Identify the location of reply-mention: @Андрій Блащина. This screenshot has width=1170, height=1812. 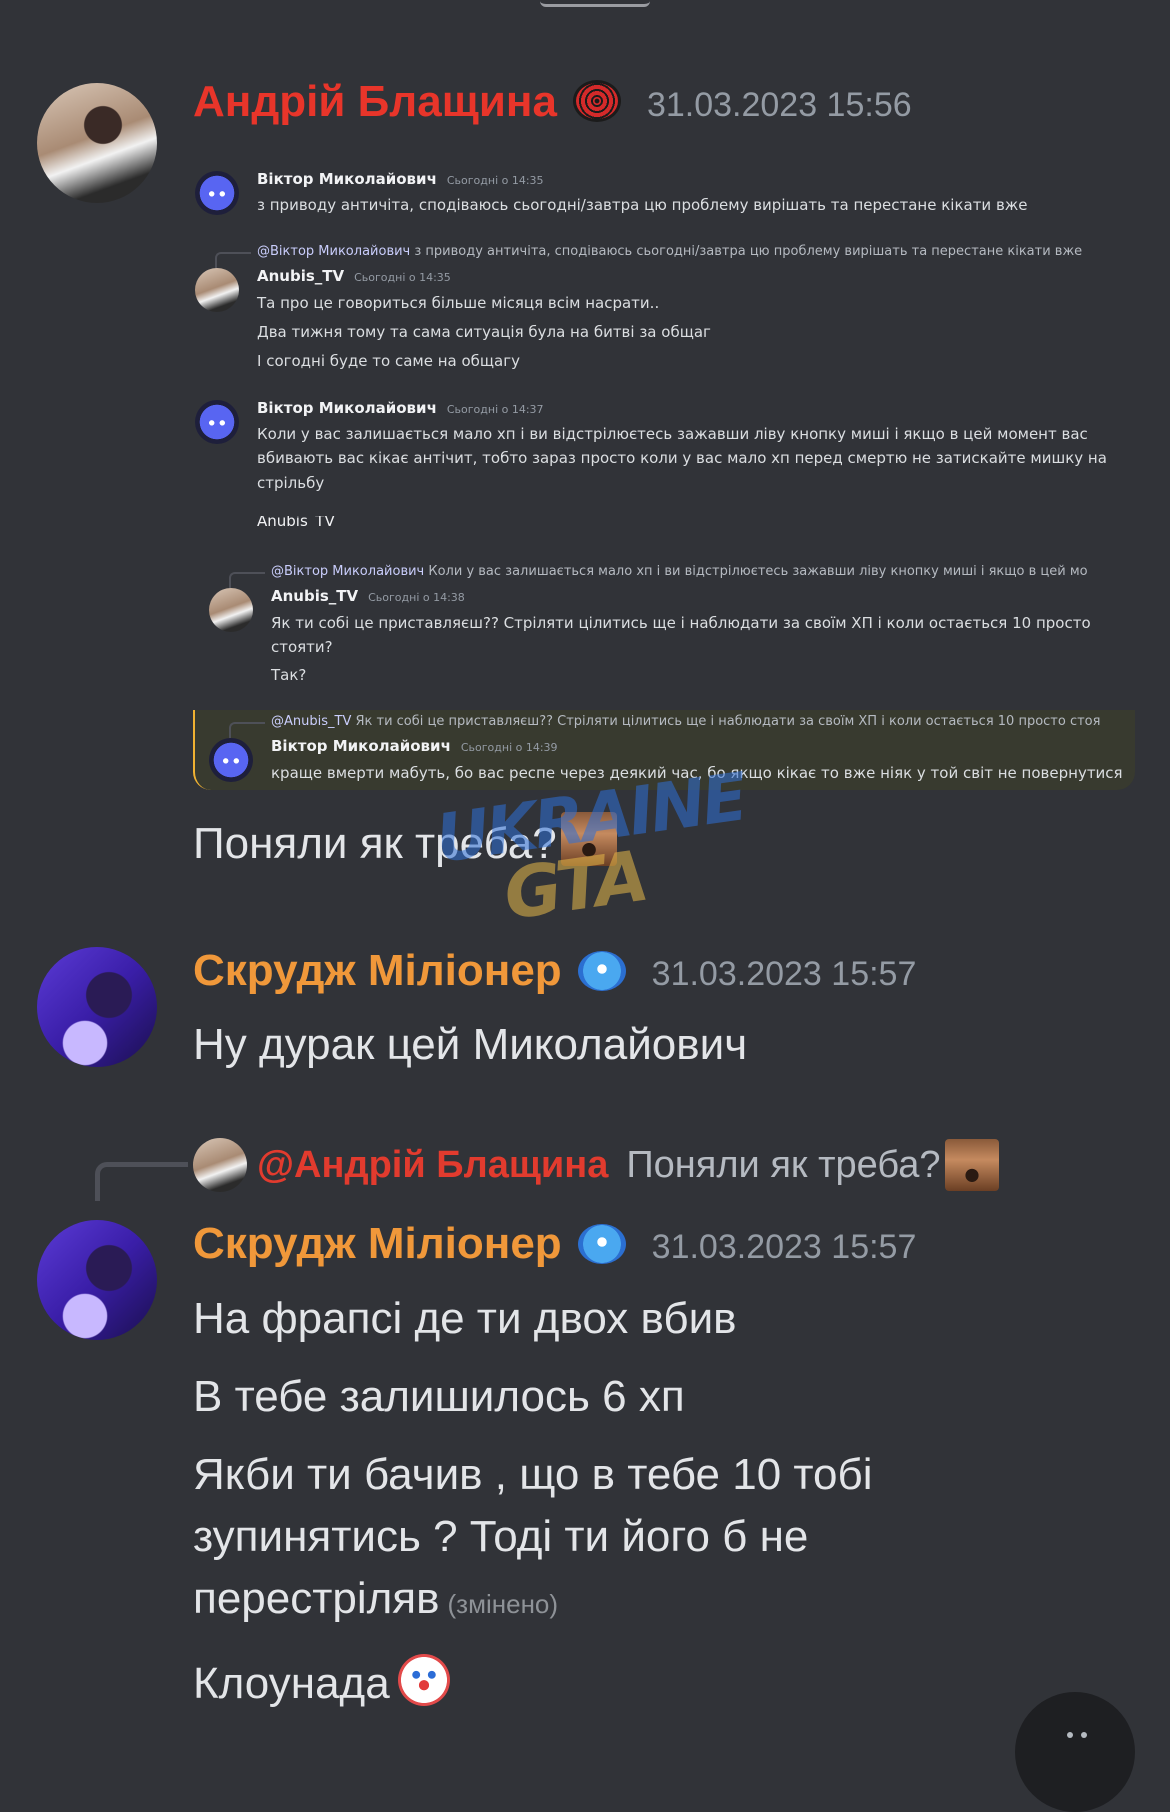
(432, 1165).